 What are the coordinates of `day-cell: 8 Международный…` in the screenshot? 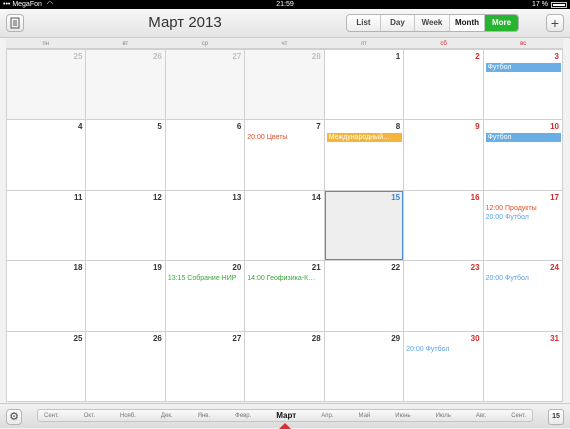 It's located at (364, 155).